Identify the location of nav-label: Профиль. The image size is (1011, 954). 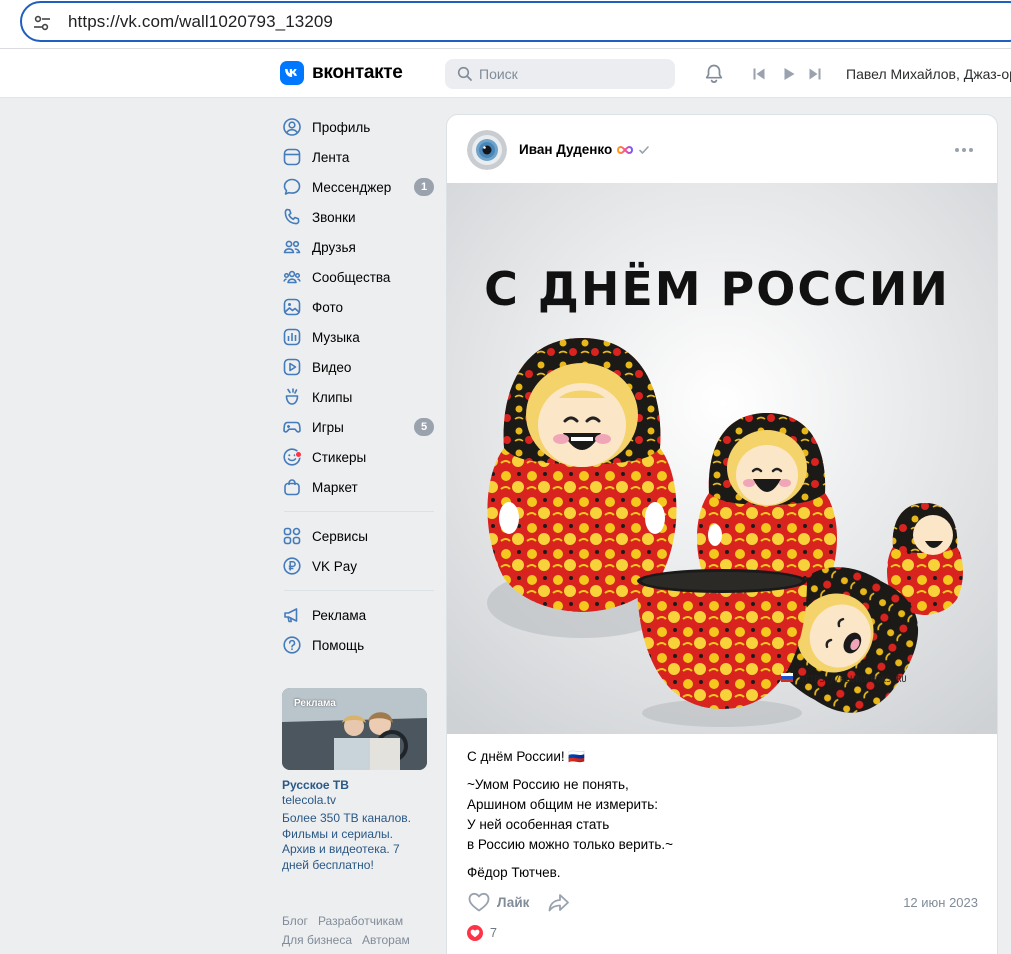
(341, 127).